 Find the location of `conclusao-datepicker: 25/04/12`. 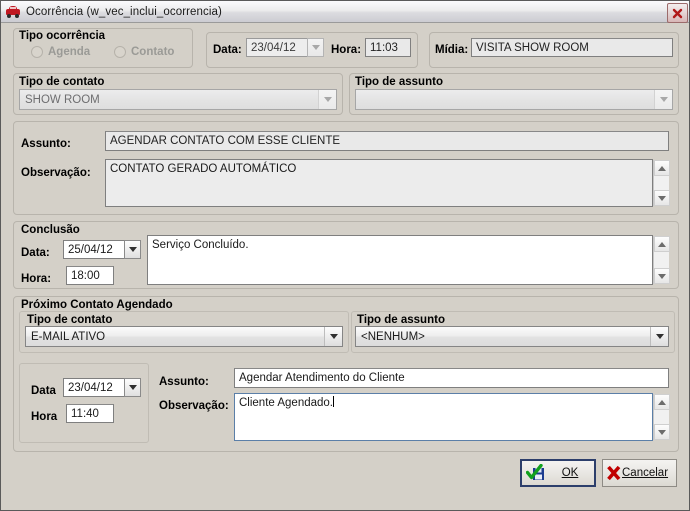

conclusao-datepicker: 25/04/12 is located at coordinates (102, 249).